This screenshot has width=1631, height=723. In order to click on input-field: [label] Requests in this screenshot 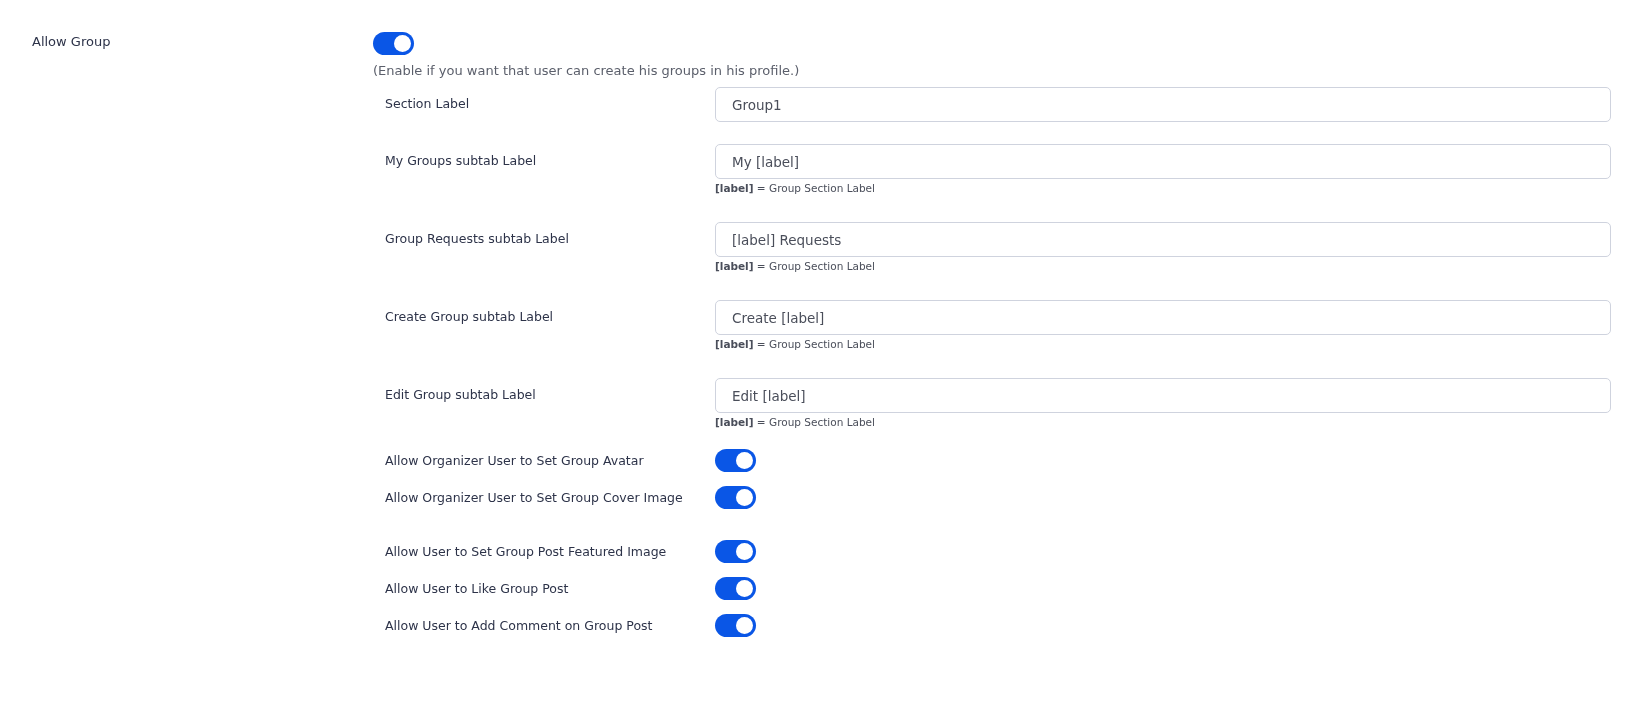, I will do `click(1163, 239)`.